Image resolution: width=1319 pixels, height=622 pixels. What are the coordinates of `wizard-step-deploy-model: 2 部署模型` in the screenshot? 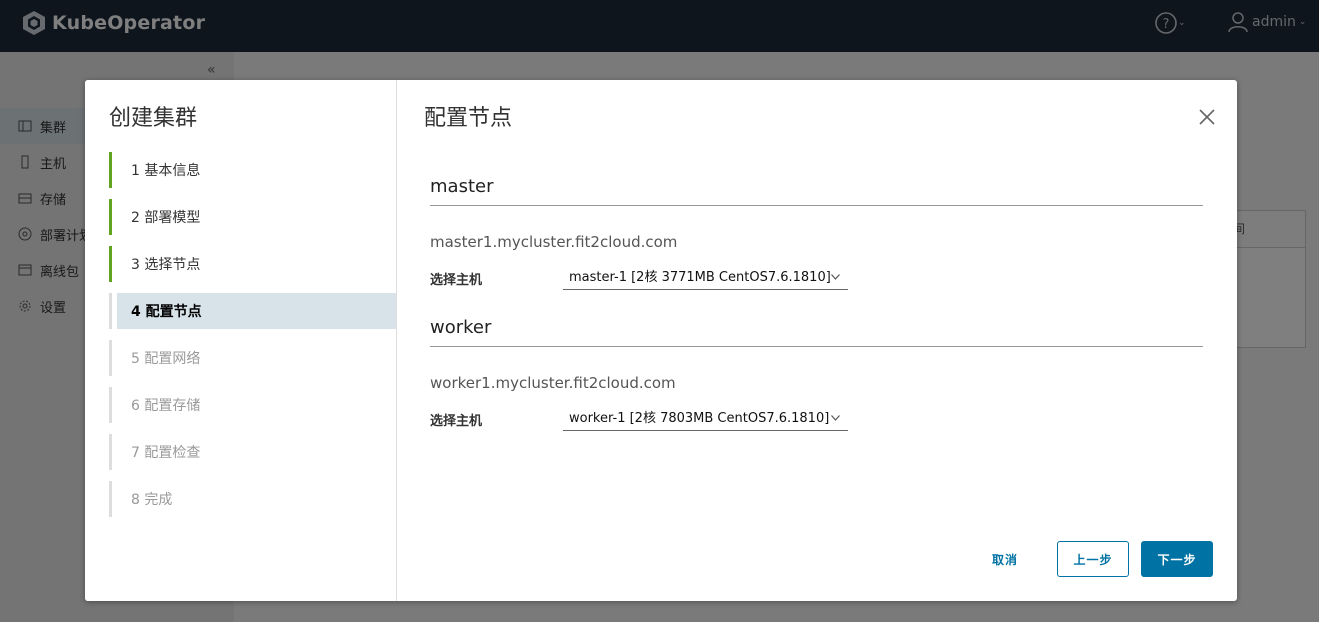 It's located at (252, 217).